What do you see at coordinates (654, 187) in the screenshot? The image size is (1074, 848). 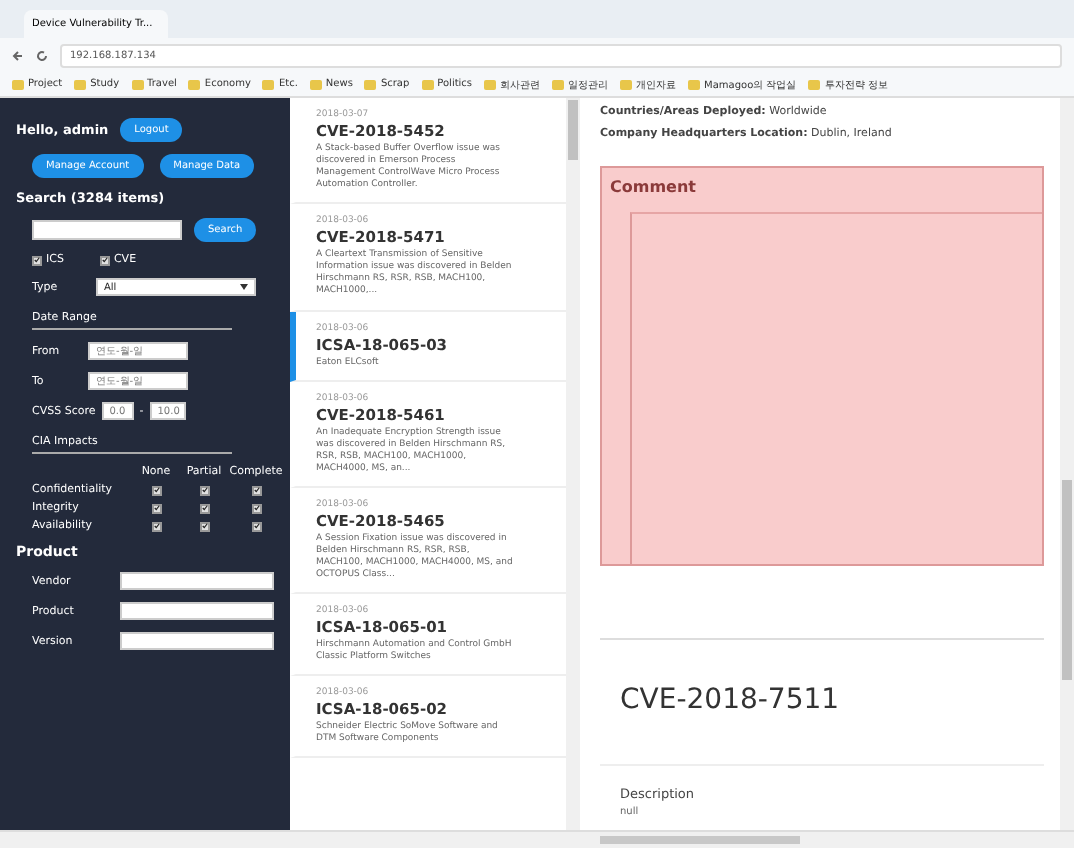 I see `comment-title: Comment` at bounding box center [654, 187].